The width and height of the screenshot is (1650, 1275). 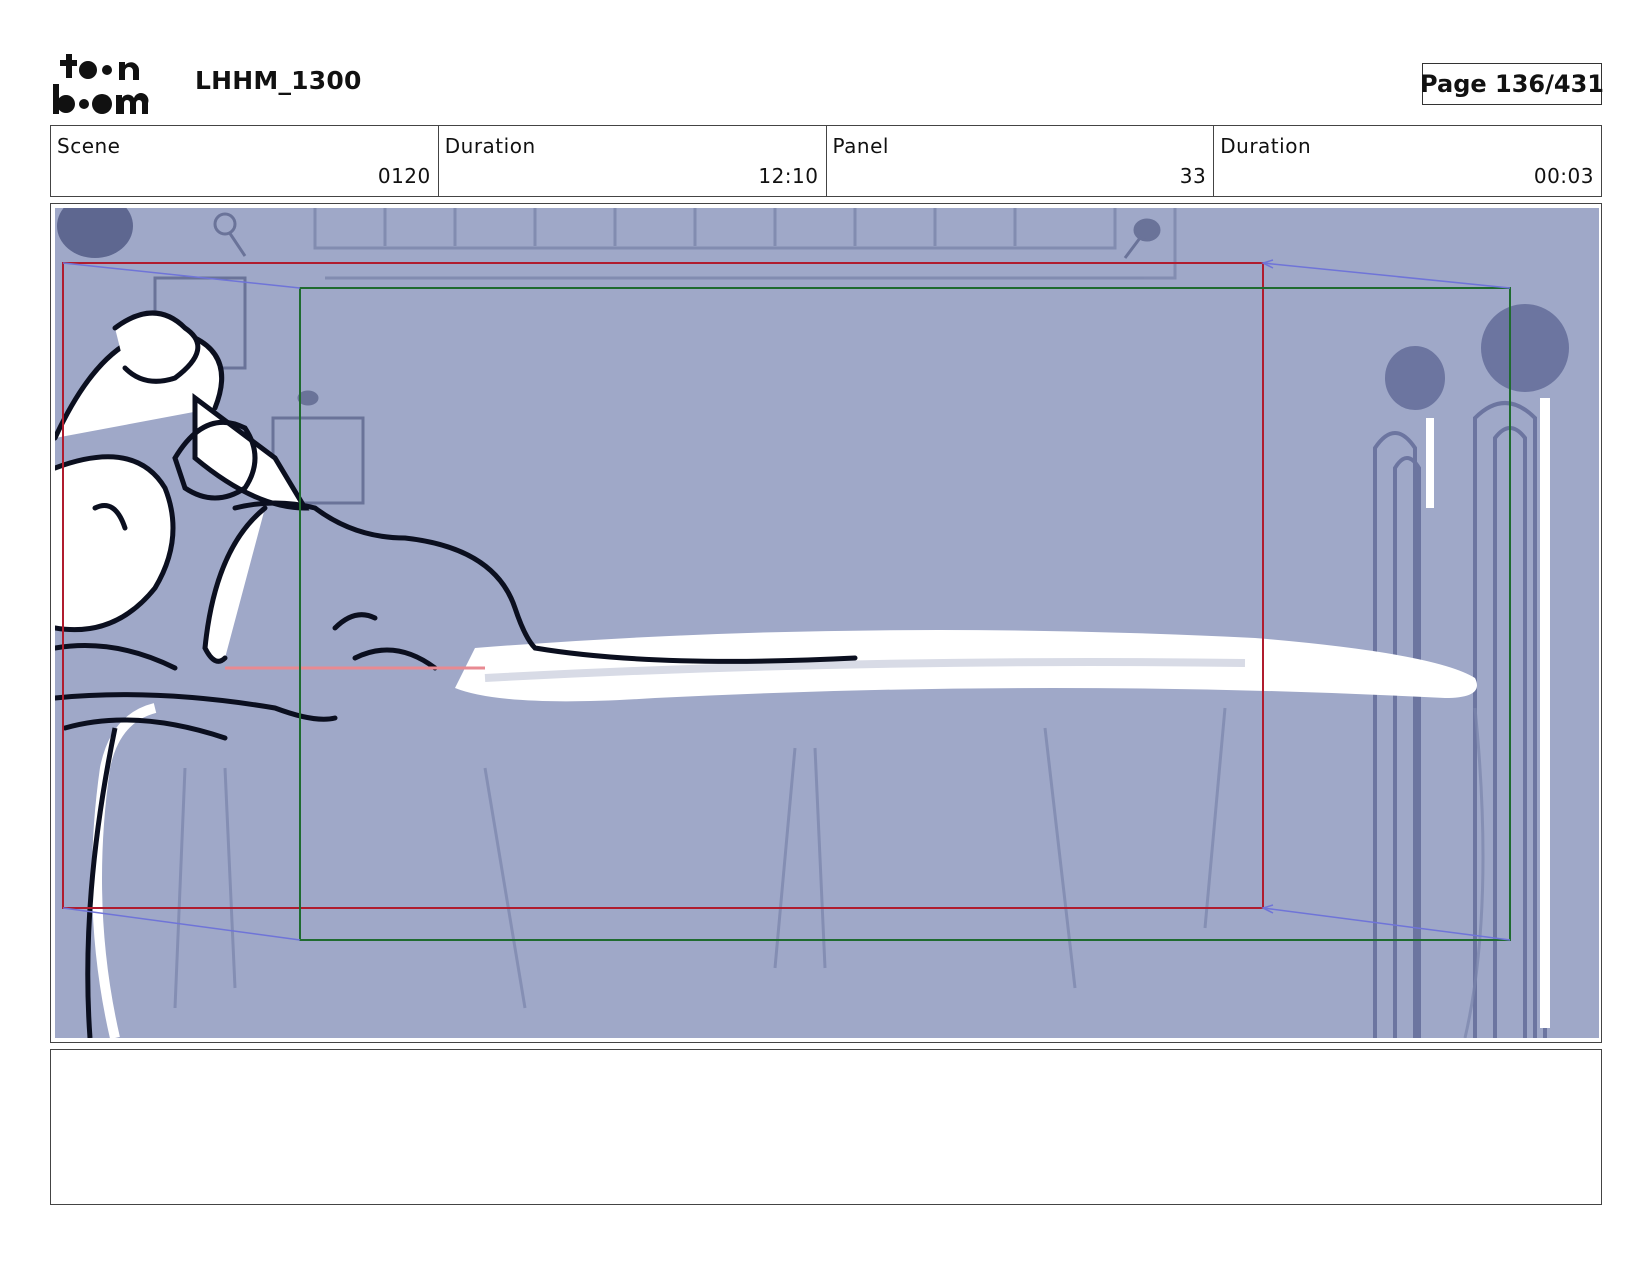 I want to click on panel-duration-label: Duration, so click(x=1266, y=146).